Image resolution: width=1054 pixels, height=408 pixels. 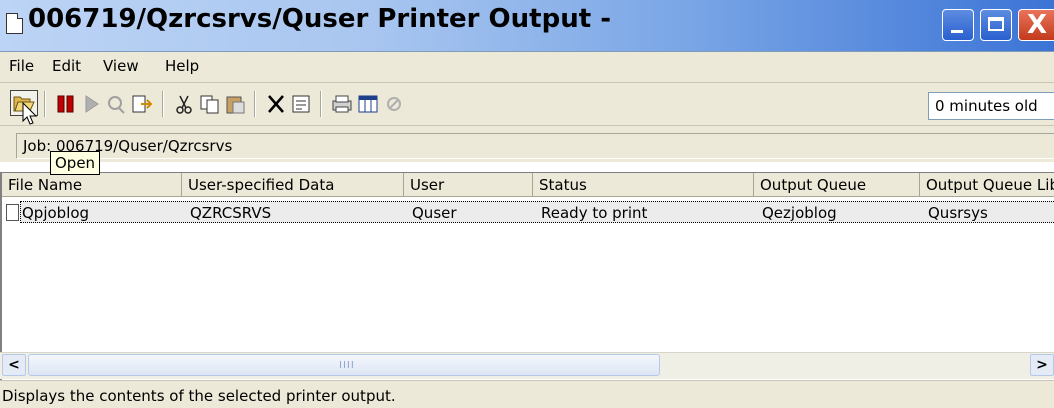 What do you see at coordinates (319, 19) in the screenshot?
I see `window-title: 006719/Qzrcsrvs/Quser Printer Output -` at bounding box center [319, 19].